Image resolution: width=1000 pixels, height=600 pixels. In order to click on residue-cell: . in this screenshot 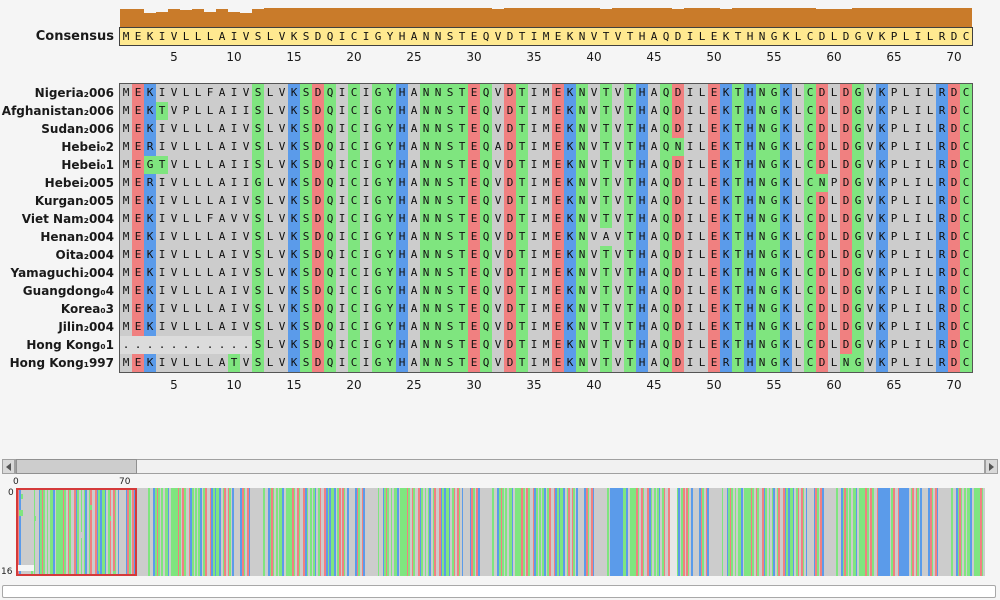, I will do `click(222, 345)`.